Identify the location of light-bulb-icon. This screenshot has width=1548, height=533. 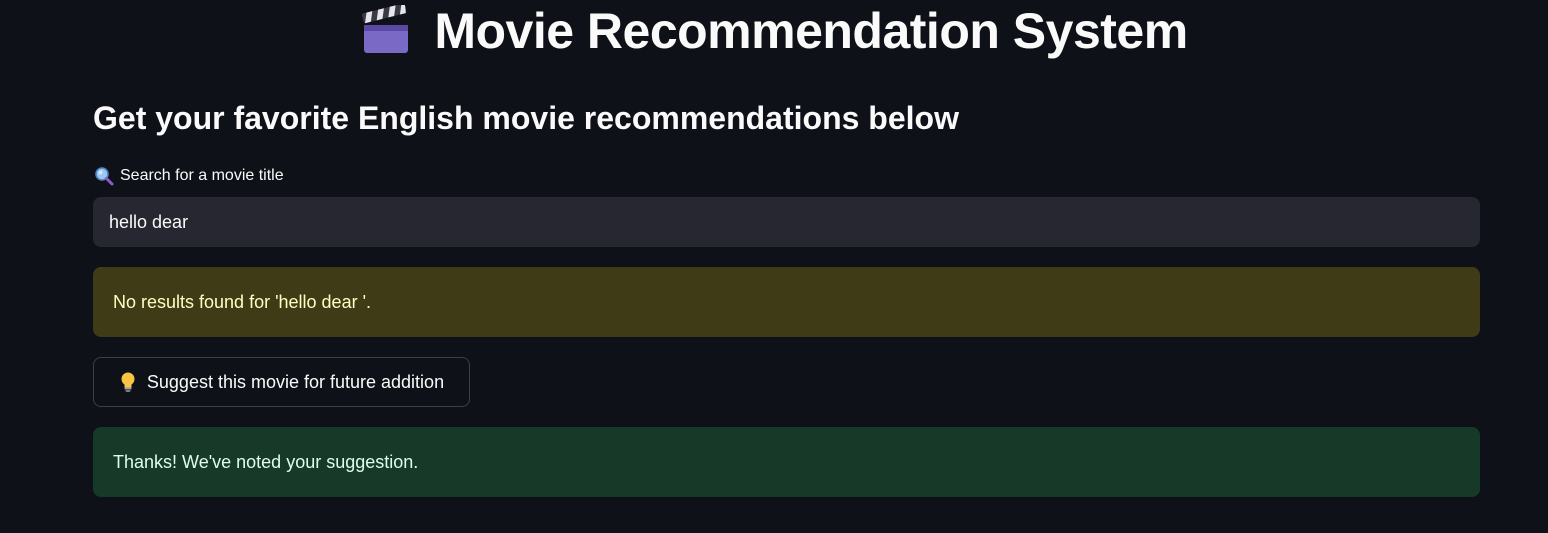
(128, 382).